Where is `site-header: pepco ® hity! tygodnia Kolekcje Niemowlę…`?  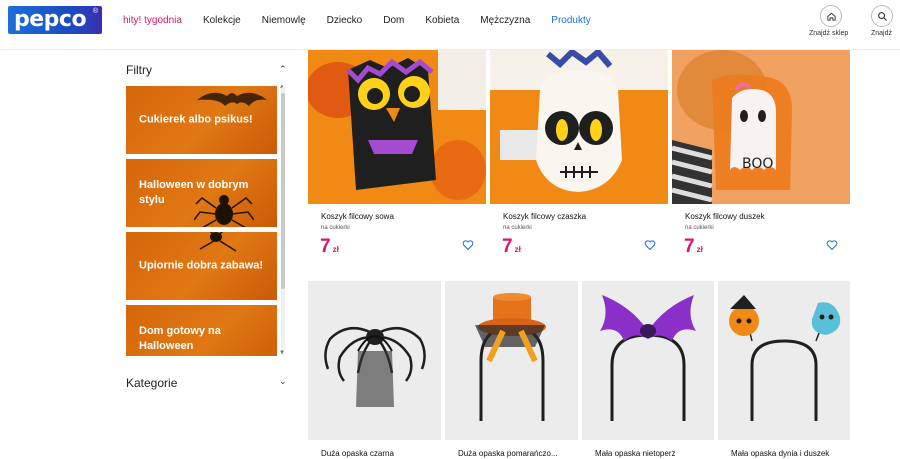
site-header: pepco ® hity! tygodnia Kolekcje Niemowlę… is located at coordinates (450, 25).